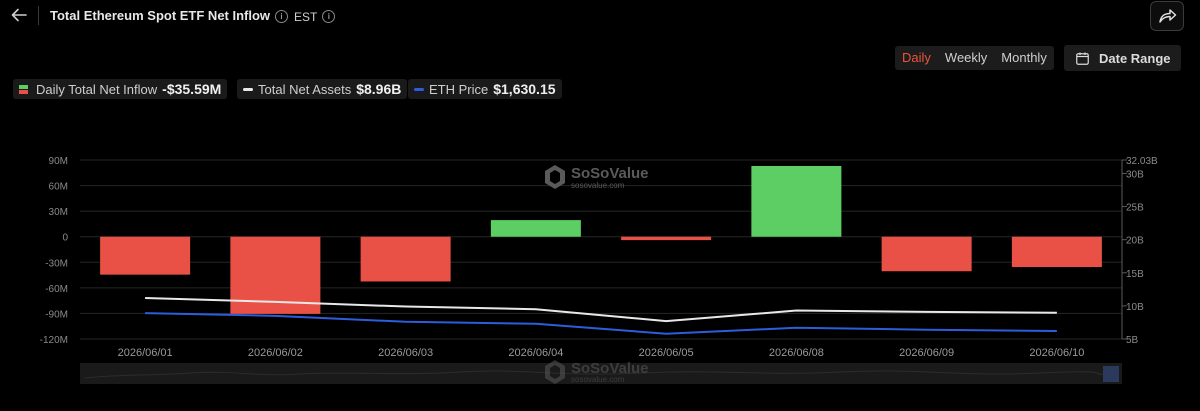 The height and width of the screenshot is (411, 1200). Describe the element at coordinates (1142, 161) in the screenshot. I see `right-tick-label: 32.03B` at that location.